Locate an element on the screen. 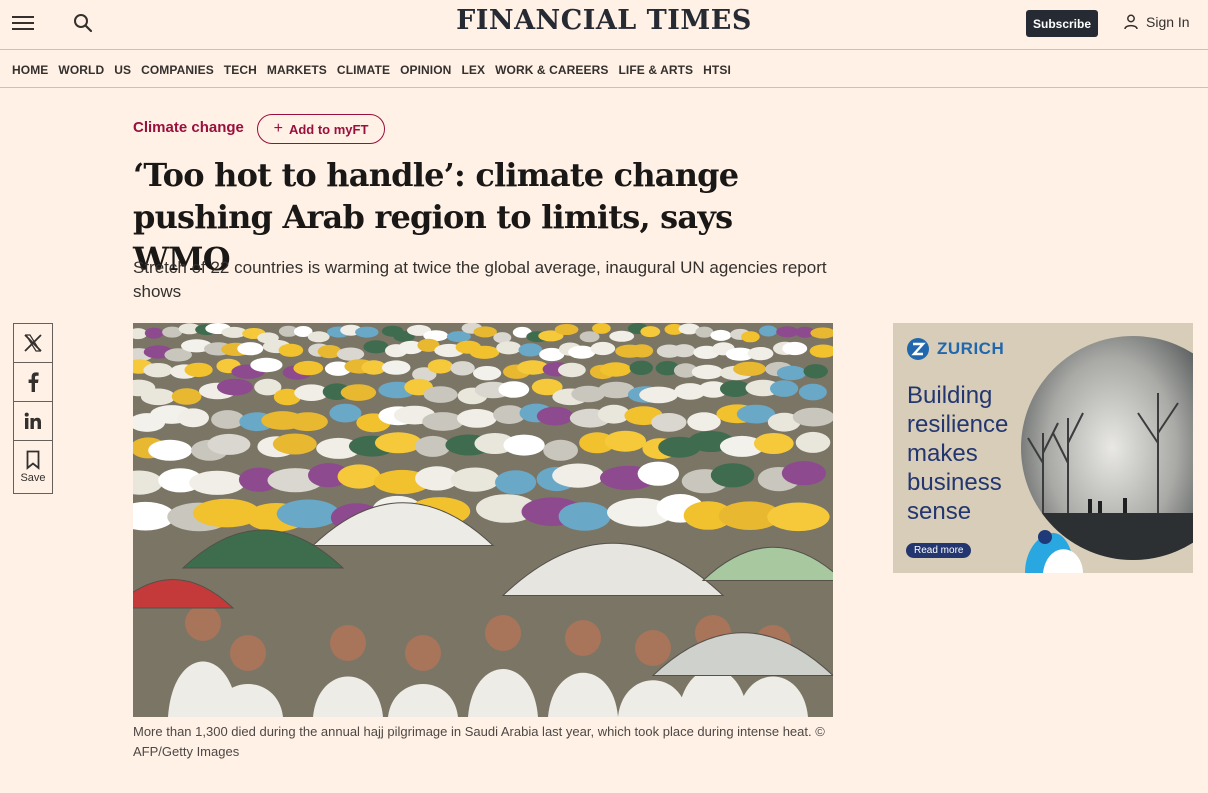 The image size is (1208, 793). plus-icon: + is located at coordinates (278, 128).